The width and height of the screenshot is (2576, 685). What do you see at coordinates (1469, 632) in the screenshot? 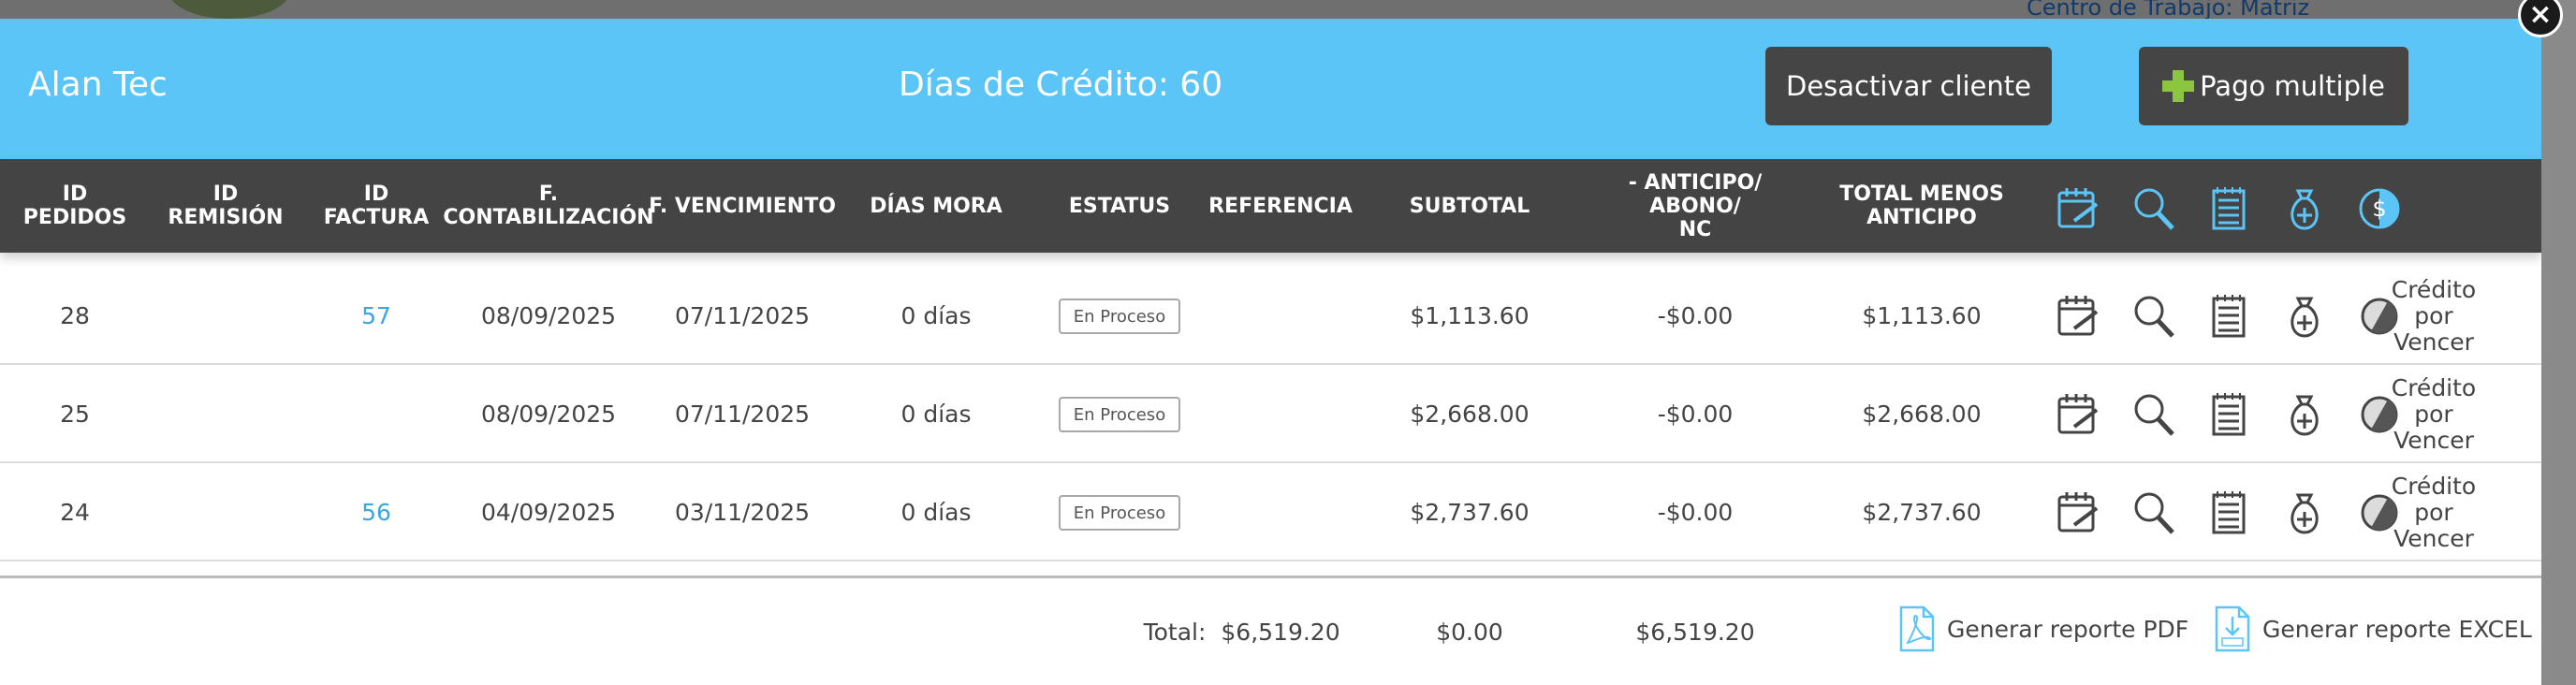
I see `footer-anticipo-sum: $0.00` at bounding box center [1469, 632].